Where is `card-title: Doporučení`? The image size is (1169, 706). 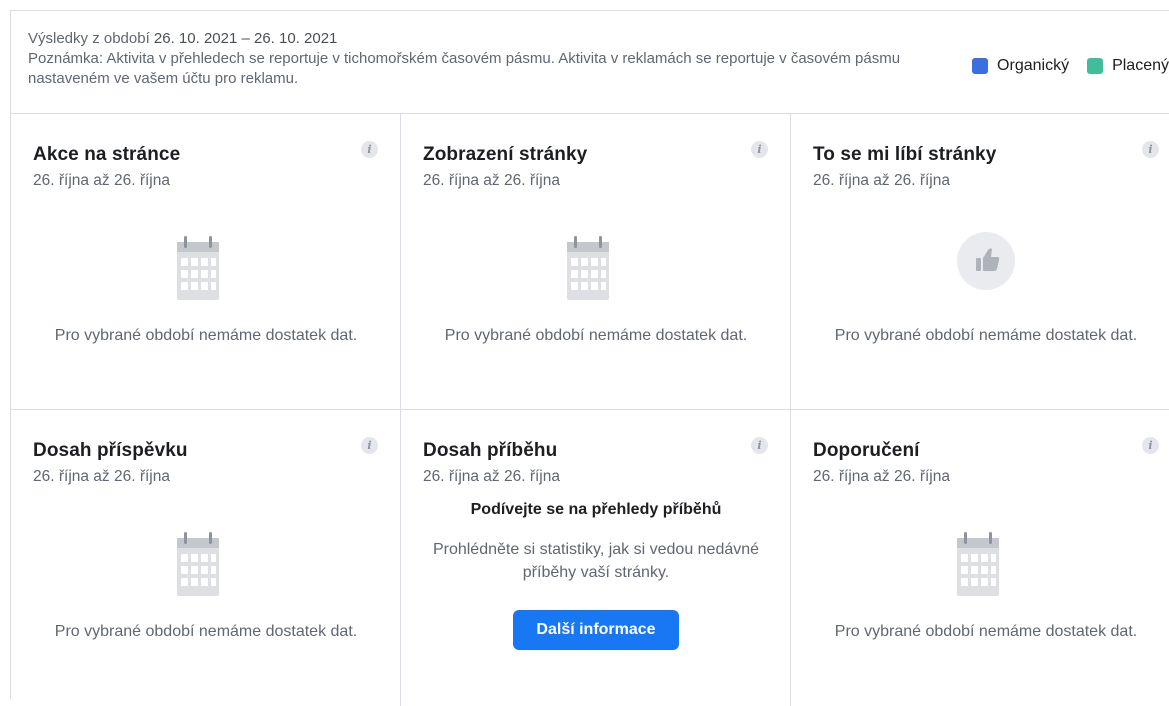
card-title: Doporučení is located at coordinates (866, 450).